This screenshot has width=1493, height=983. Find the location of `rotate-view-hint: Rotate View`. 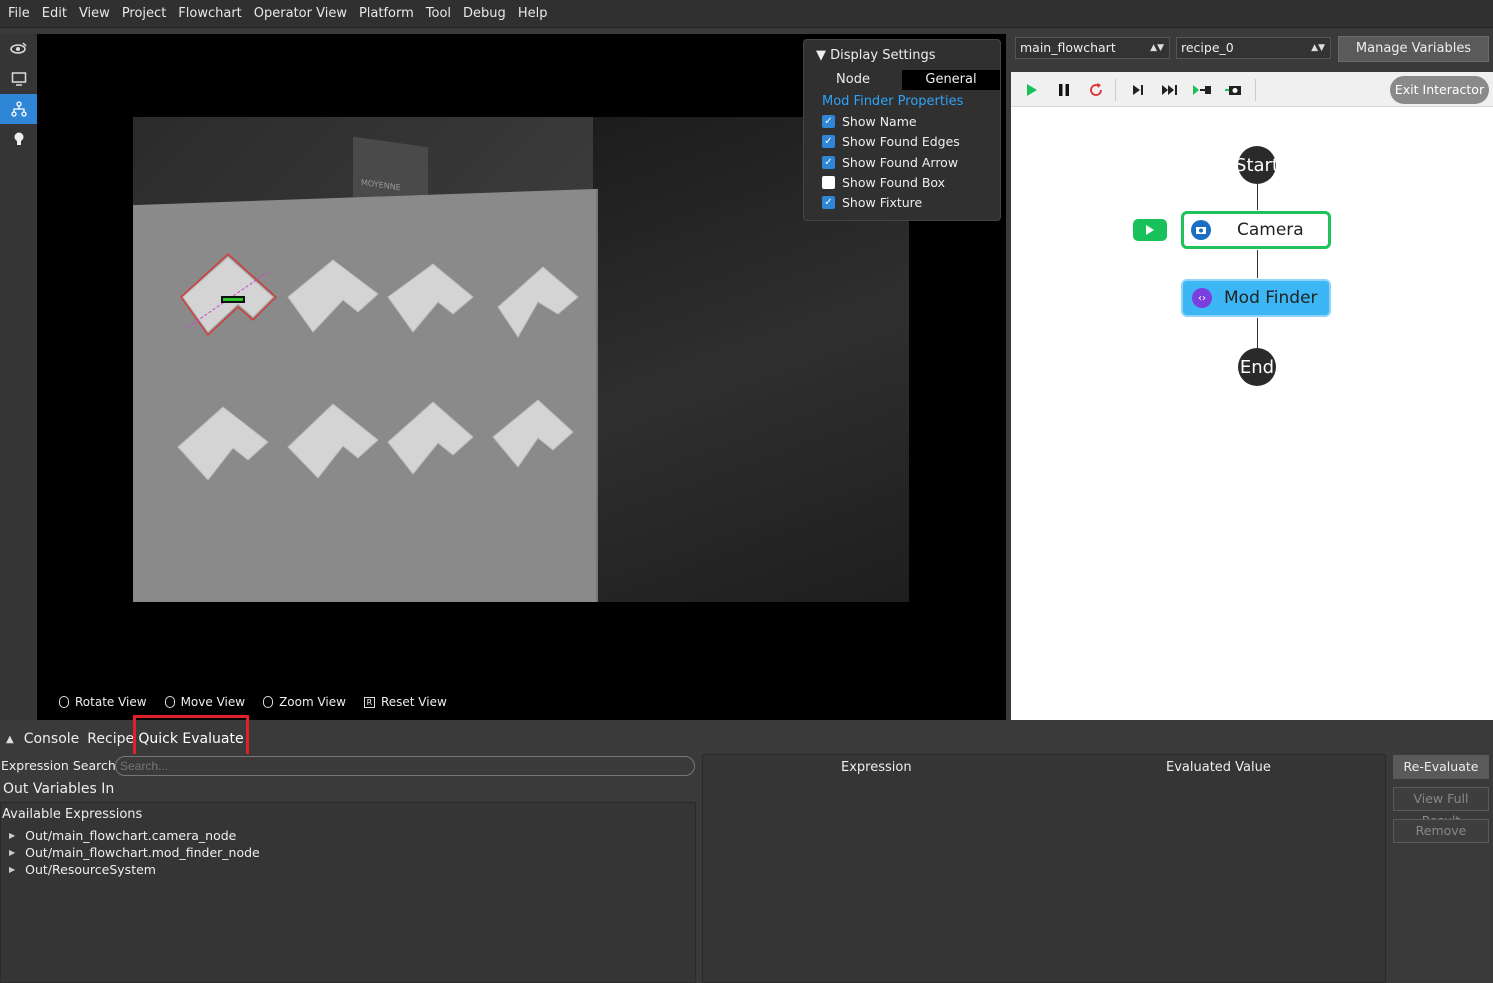

rotate-view-hint: Rotate View is located at coordinates (103, 702).